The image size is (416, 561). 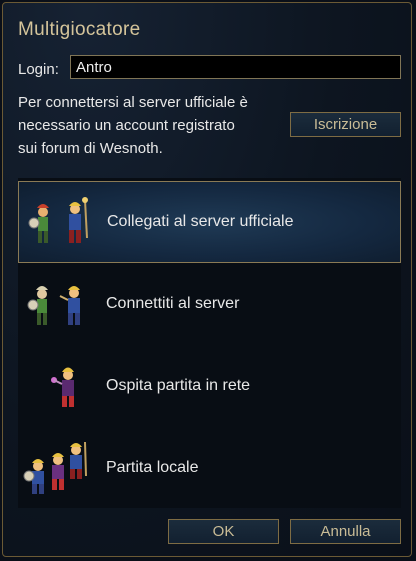 What do you see at coordinates (178, 385) in the screenshot?
I see `option-label: Ospita partita in rete` at bounding box center [178, 385].